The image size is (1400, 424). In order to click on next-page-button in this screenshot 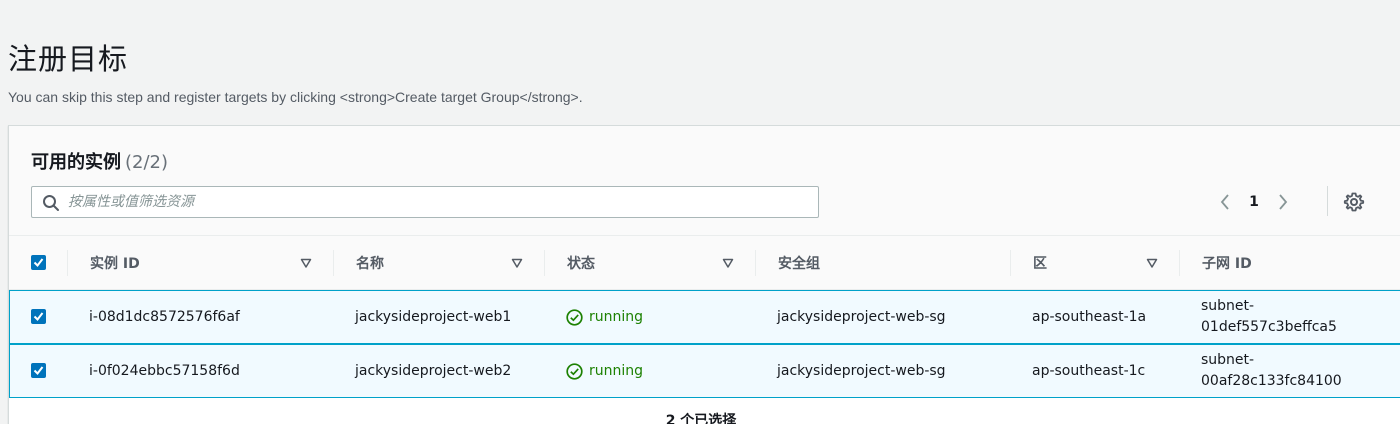, I will do `click(1283, 202)`.